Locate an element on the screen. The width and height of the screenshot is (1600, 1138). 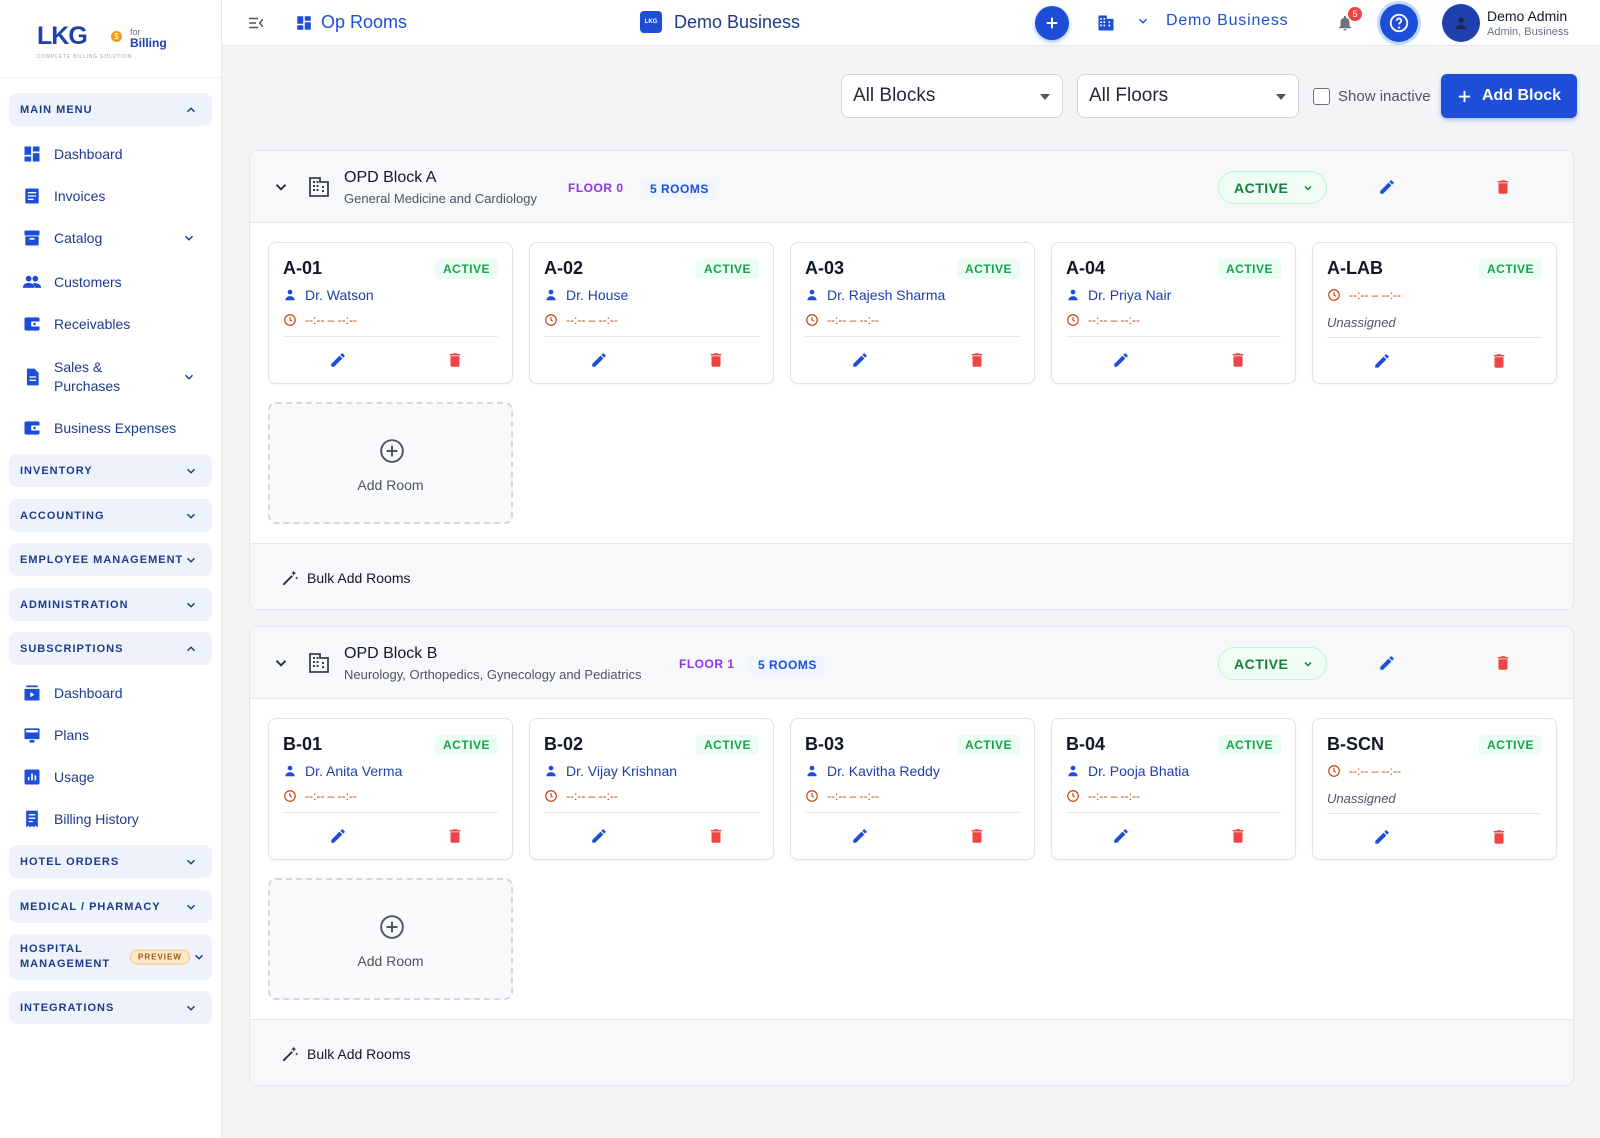
sidebar-item-subscription-dashboard: Dashboard is located at coordinates (117, 693).